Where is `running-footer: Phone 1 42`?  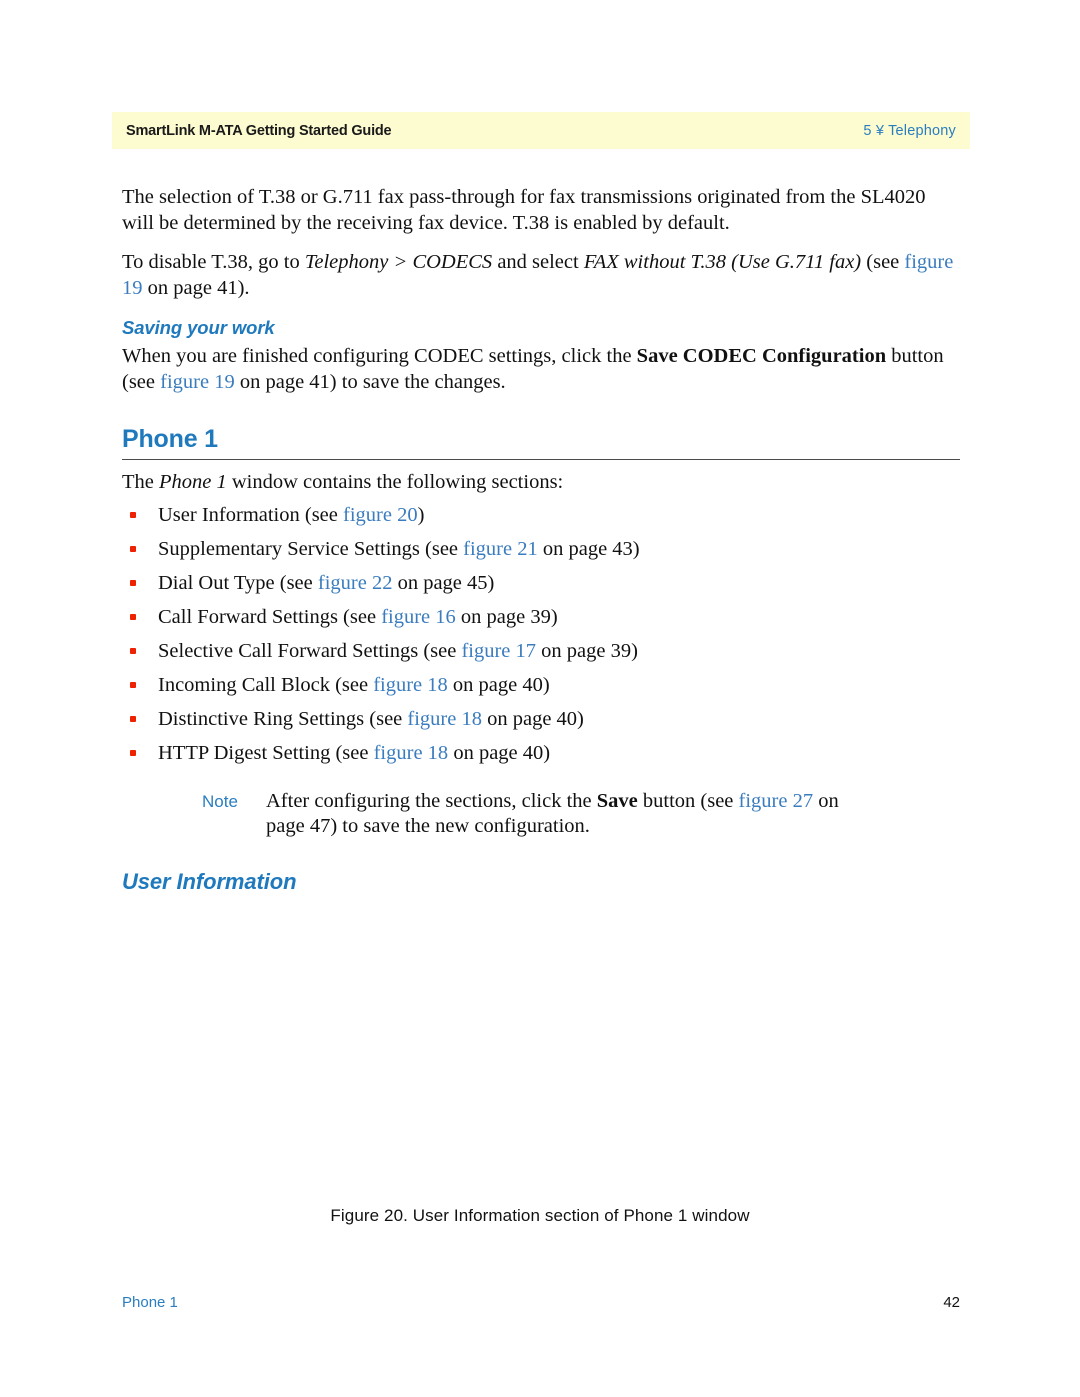
running-footer: Phone 1 42 is located at coordinates (541, 1302).